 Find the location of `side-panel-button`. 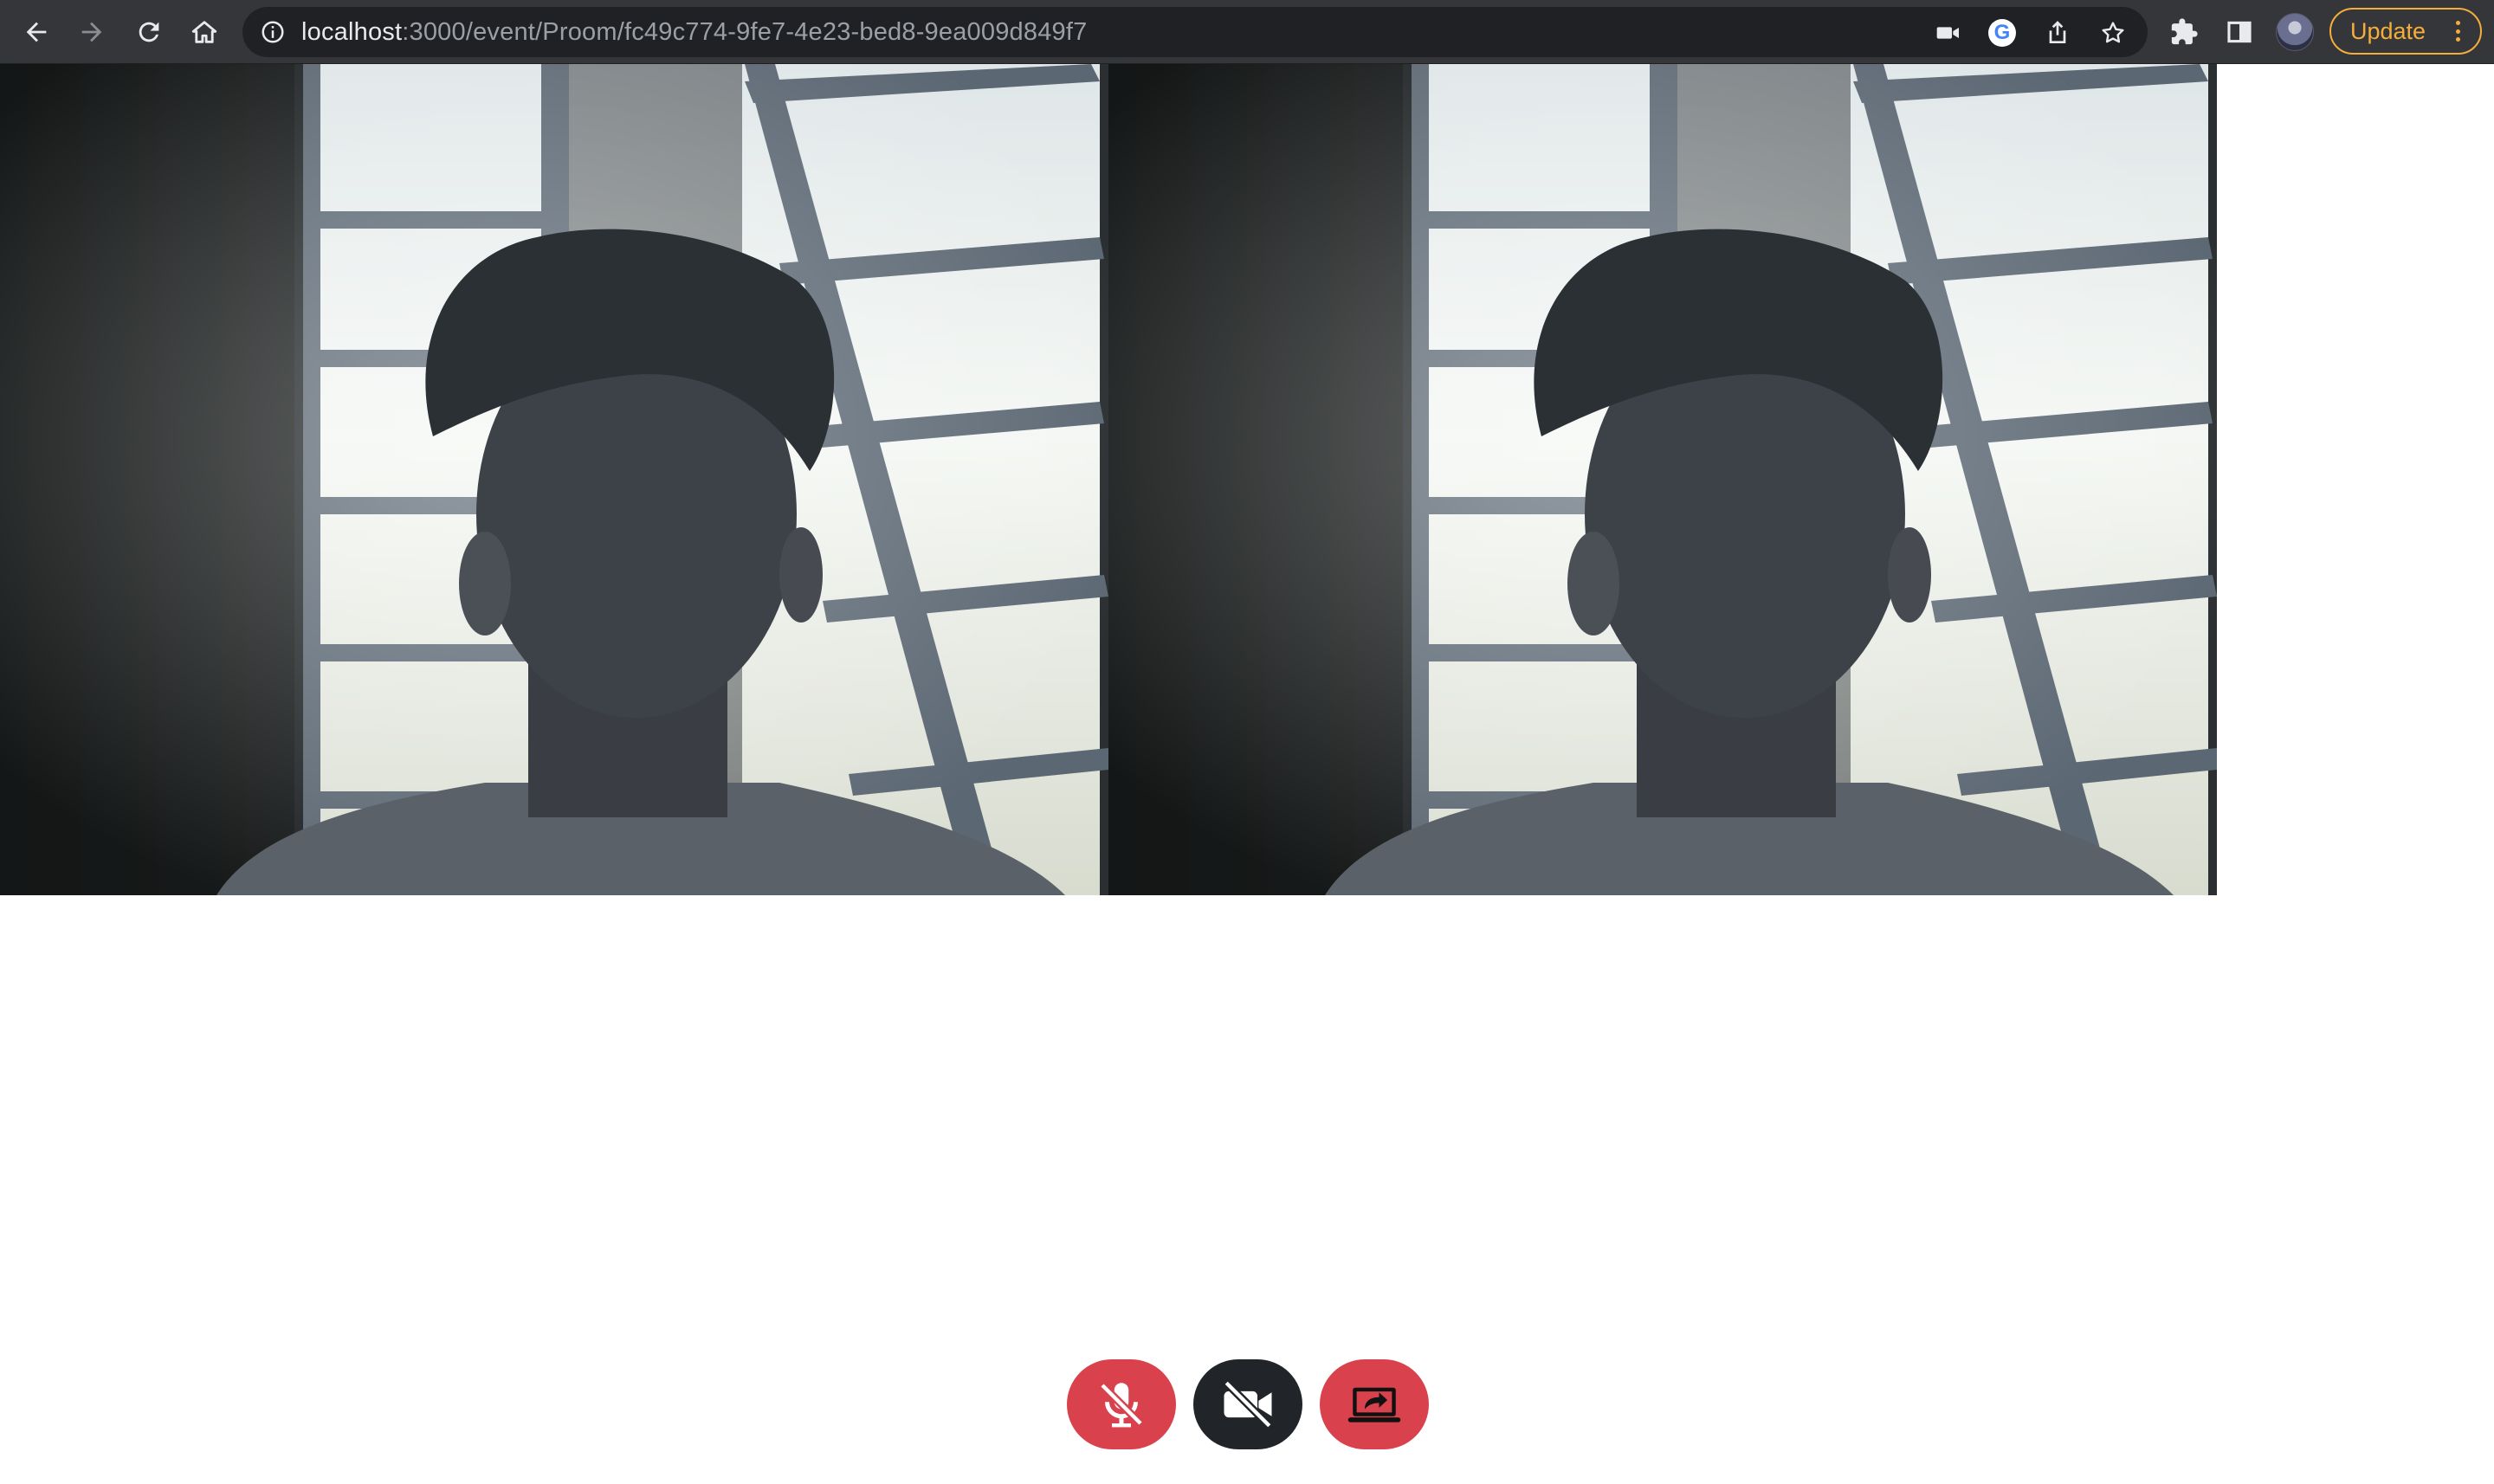

side-panel-button is located at coordinates (2239, 32).